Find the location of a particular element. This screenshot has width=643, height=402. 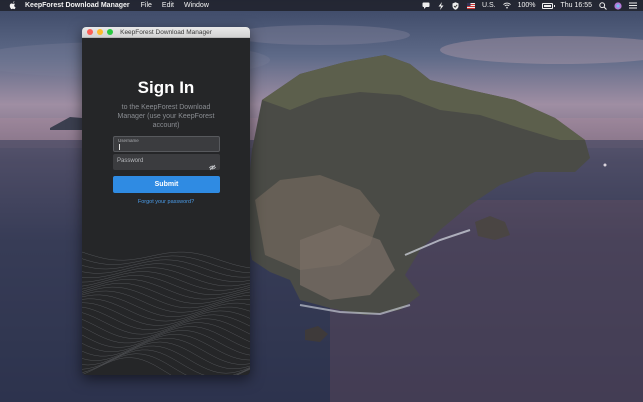

username-field: Username is located at coordinates (166, 144).